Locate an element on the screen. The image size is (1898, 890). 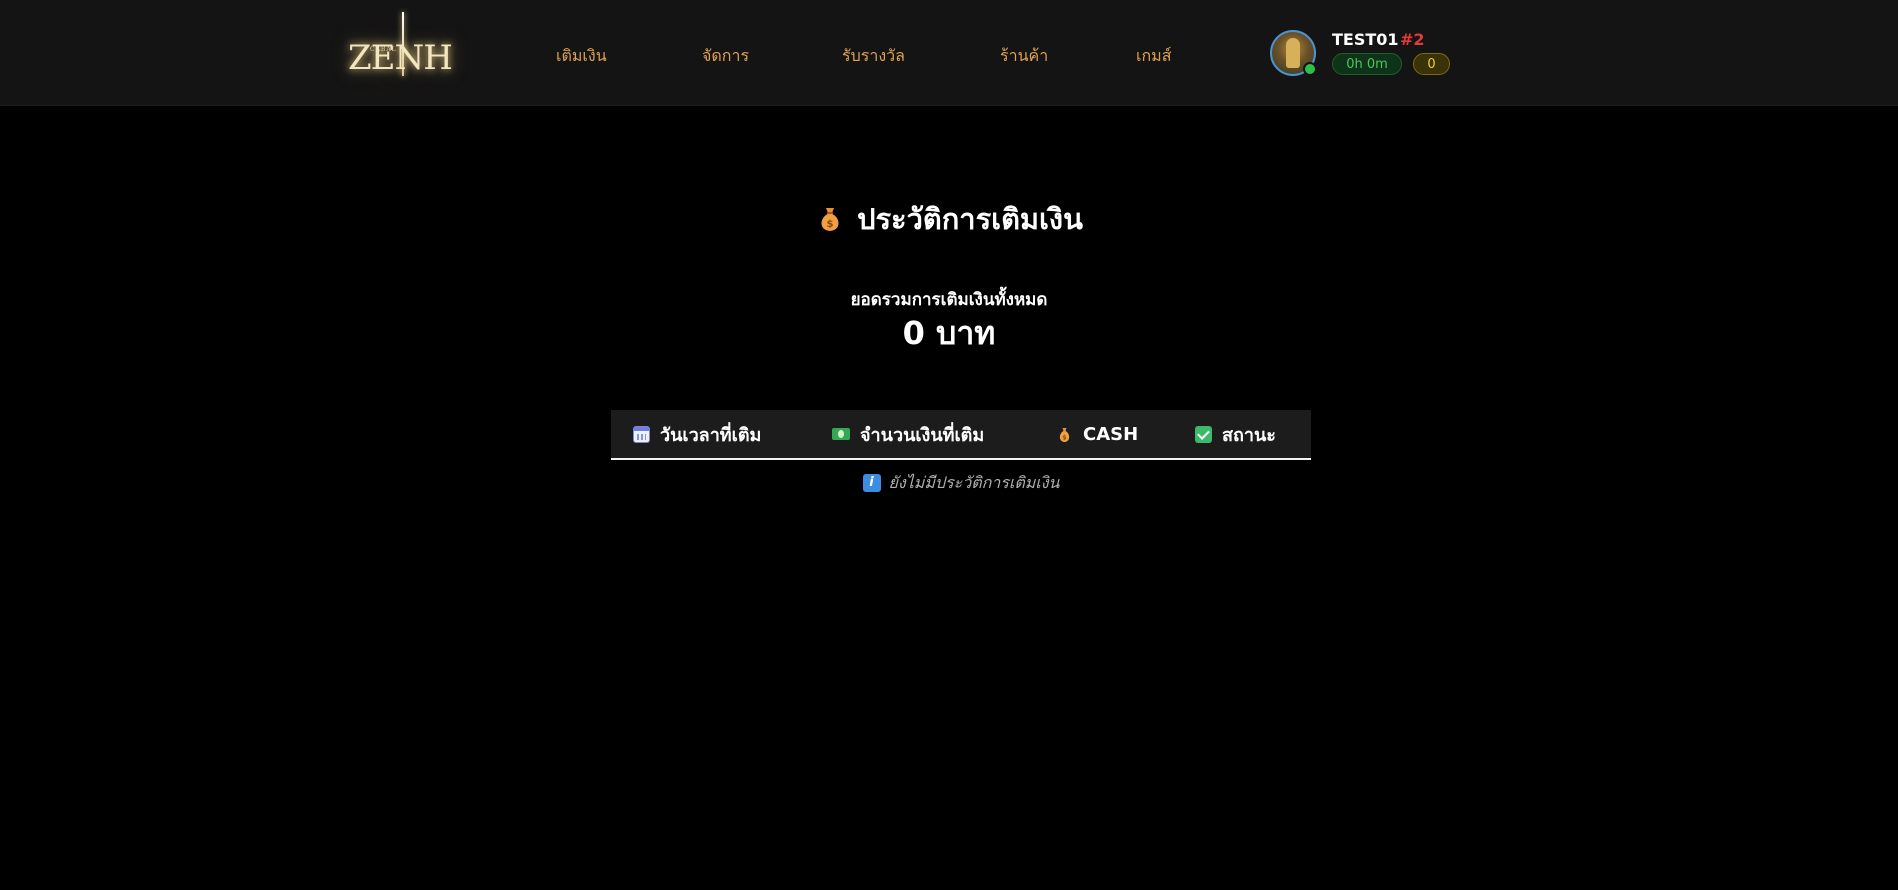
site-logo: CABAL ZENH is located at coordinates (399, 49).